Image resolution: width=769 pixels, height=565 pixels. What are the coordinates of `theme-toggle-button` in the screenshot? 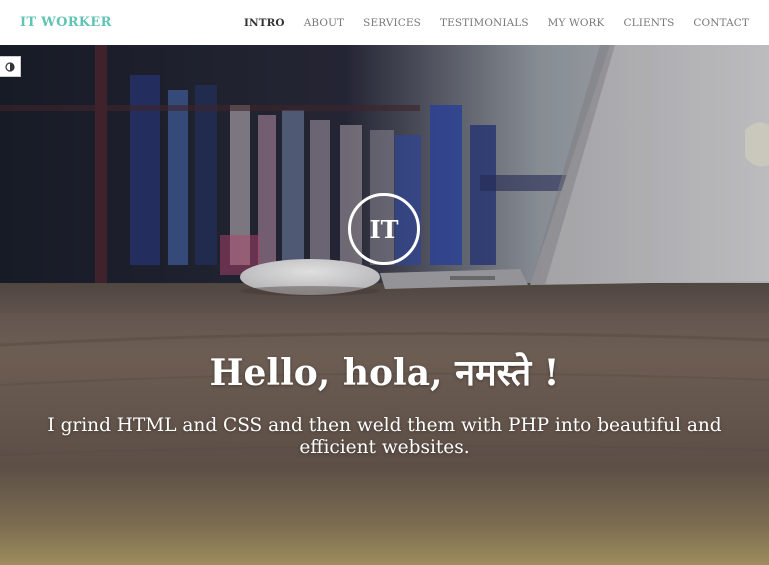 It's located at (10, 66).